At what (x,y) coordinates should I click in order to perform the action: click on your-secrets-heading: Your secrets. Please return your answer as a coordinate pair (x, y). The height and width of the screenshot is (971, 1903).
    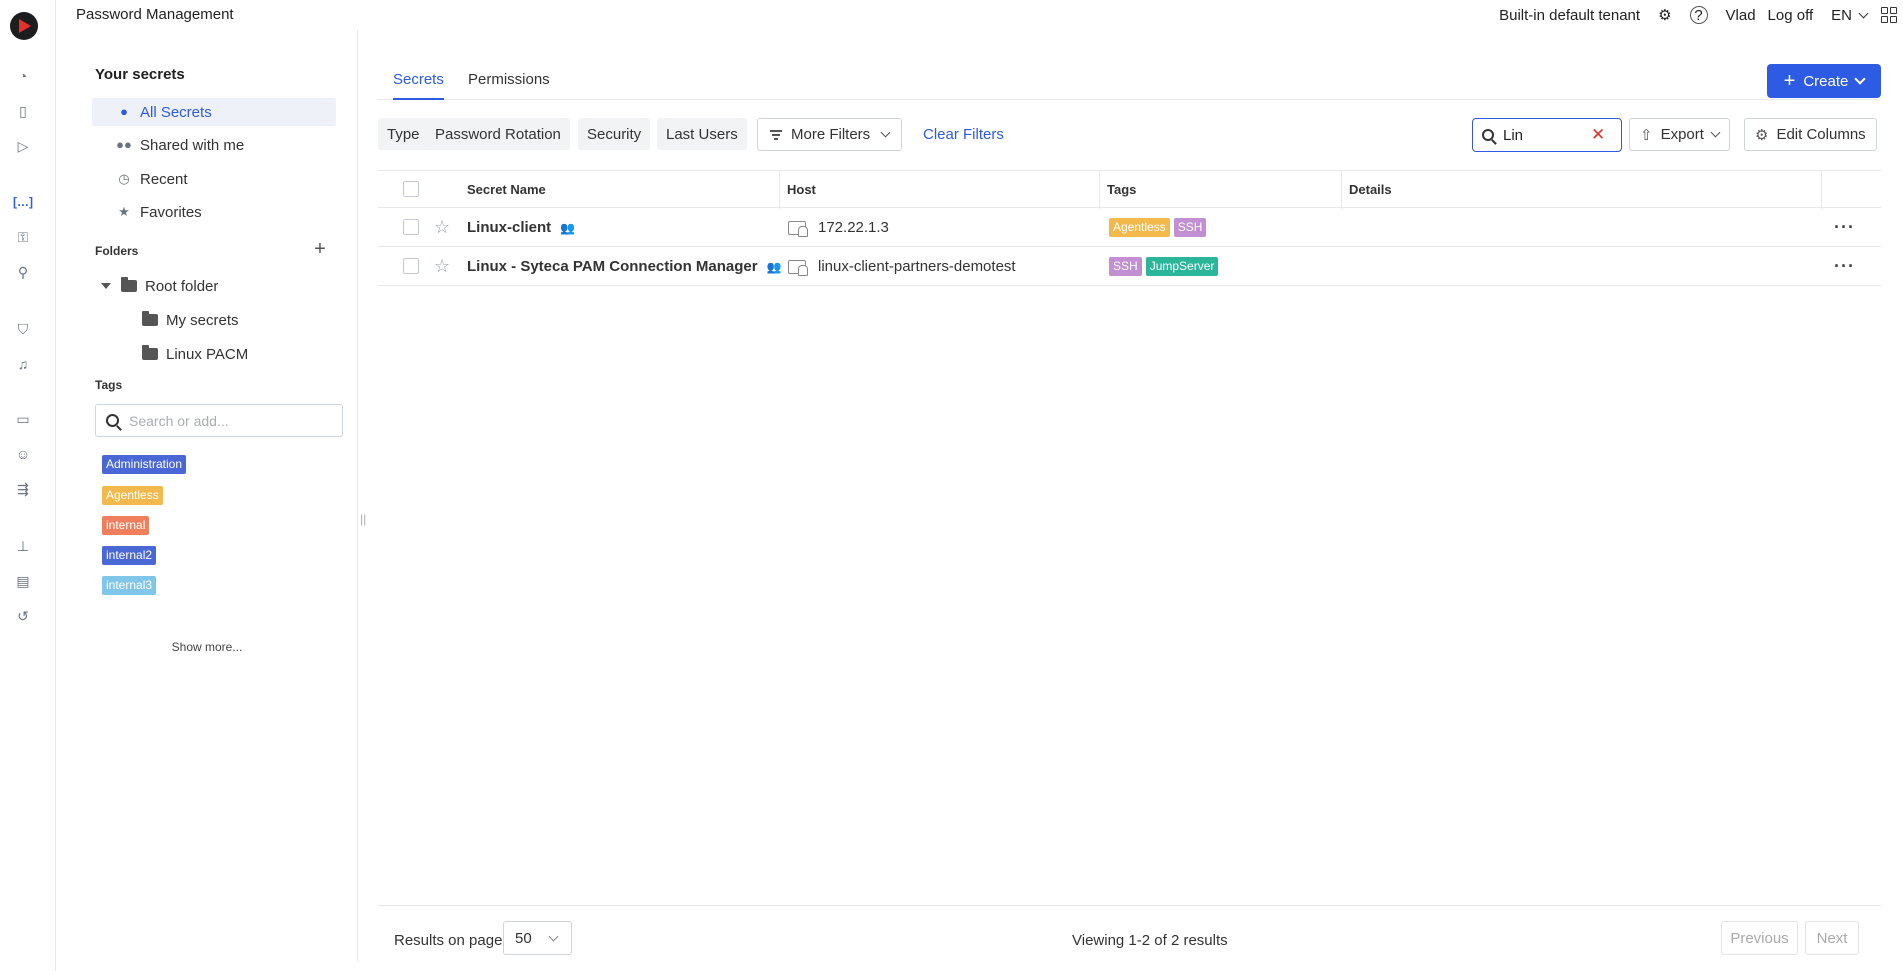
    Looking at the image, I should click on (140, 74).